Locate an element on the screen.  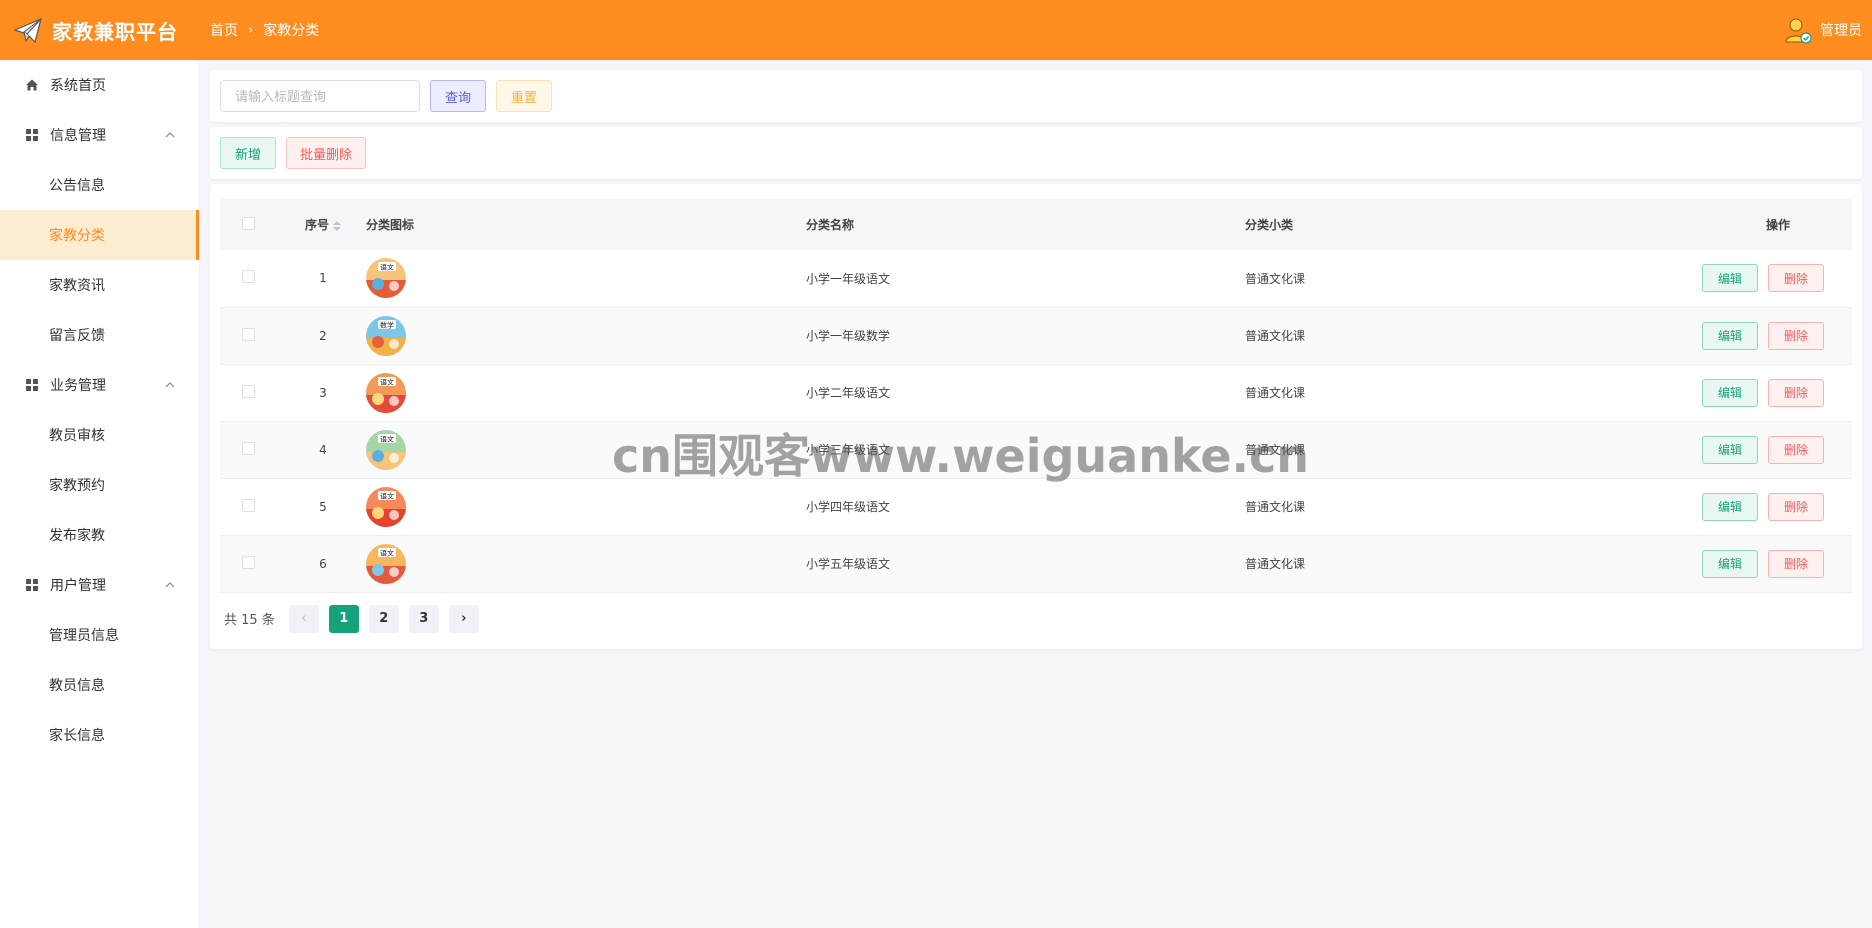
paper-plane-icon is located at coordinates (28, 30).